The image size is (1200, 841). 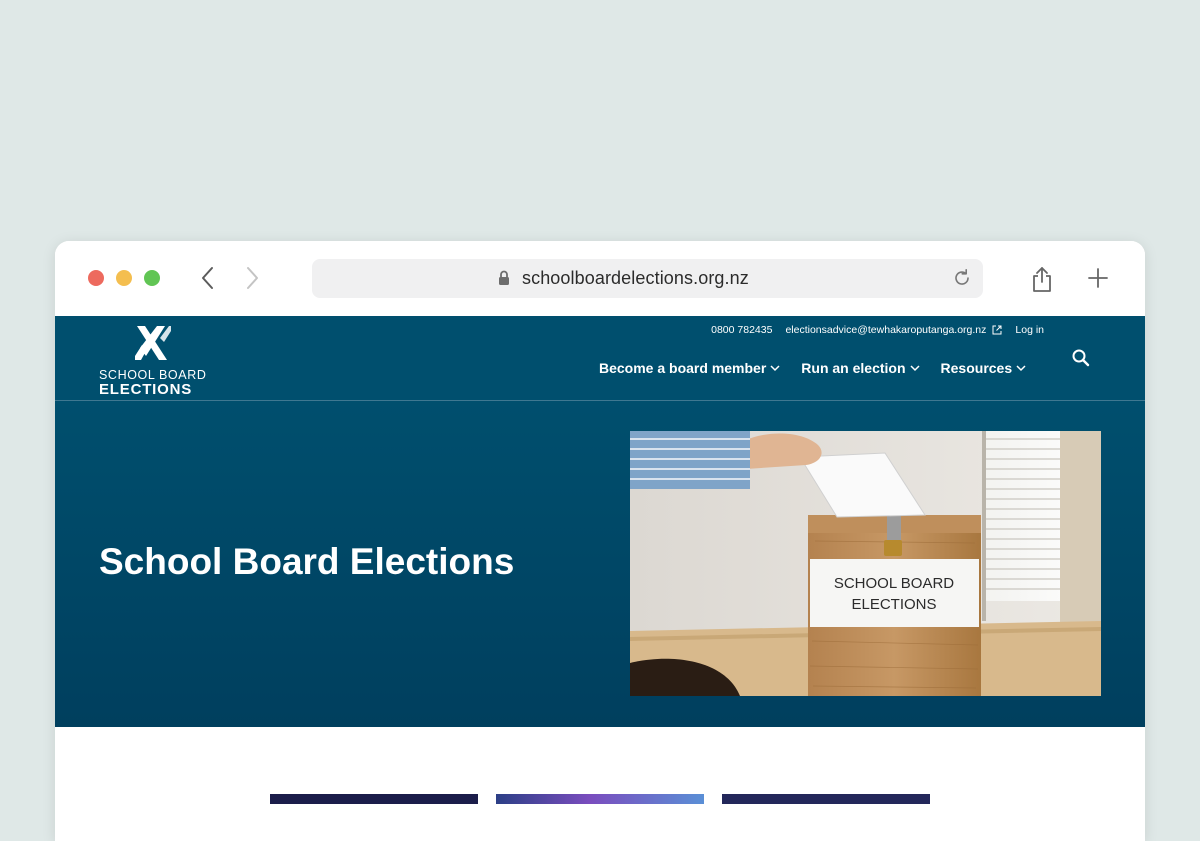 I want to click on url-text: schoolboardelections.org.nz, so click(x=635, y=278).